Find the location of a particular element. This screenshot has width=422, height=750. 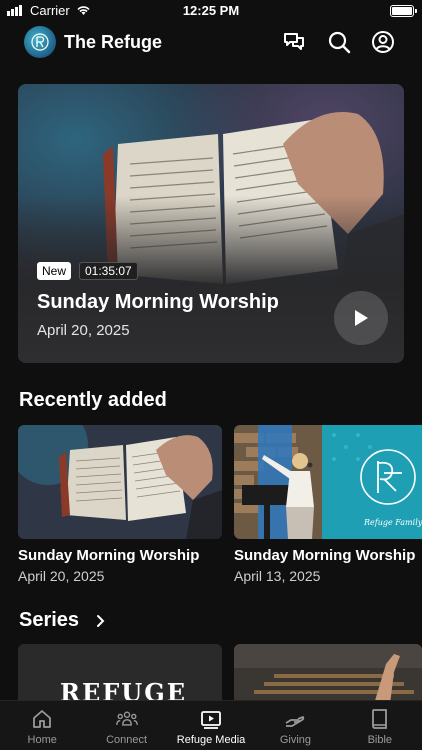

book-icon is located at coordinates (379, 719).